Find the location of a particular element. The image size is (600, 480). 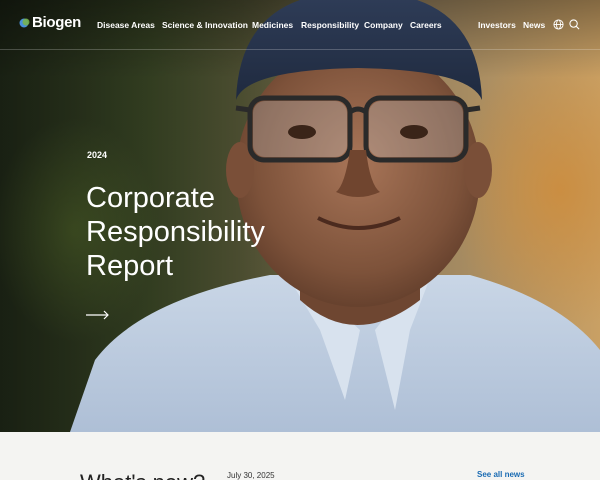

see-all-news-link: See all news is located at coordinates (501, 474).